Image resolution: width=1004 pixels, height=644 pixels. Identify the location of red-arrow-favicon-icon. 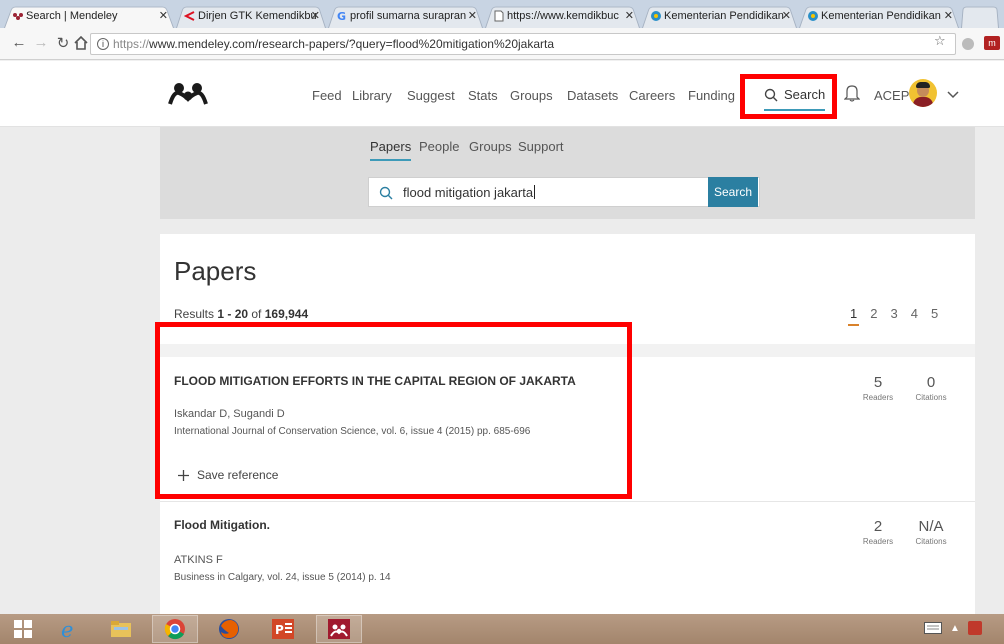
(189, 16).